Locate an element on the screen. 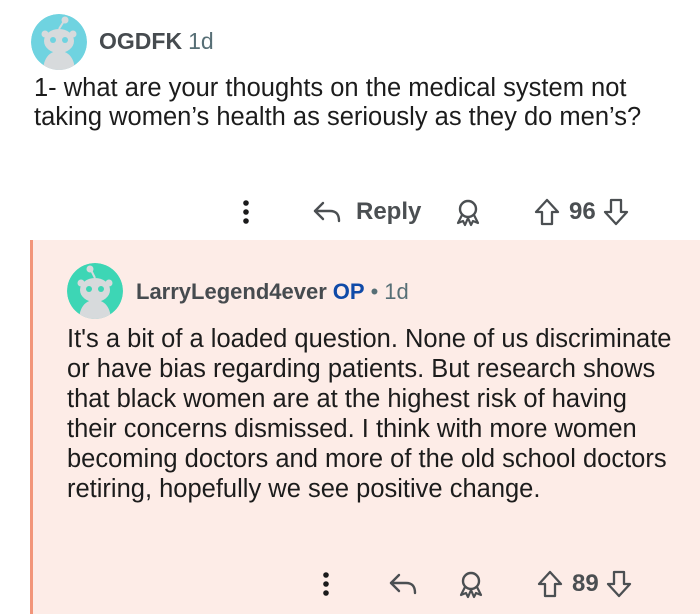 The height and width of the screenshot is (614, 700). comment-meta: LarryLegend4ever OP • 1d is located at coordinates (272, 292).